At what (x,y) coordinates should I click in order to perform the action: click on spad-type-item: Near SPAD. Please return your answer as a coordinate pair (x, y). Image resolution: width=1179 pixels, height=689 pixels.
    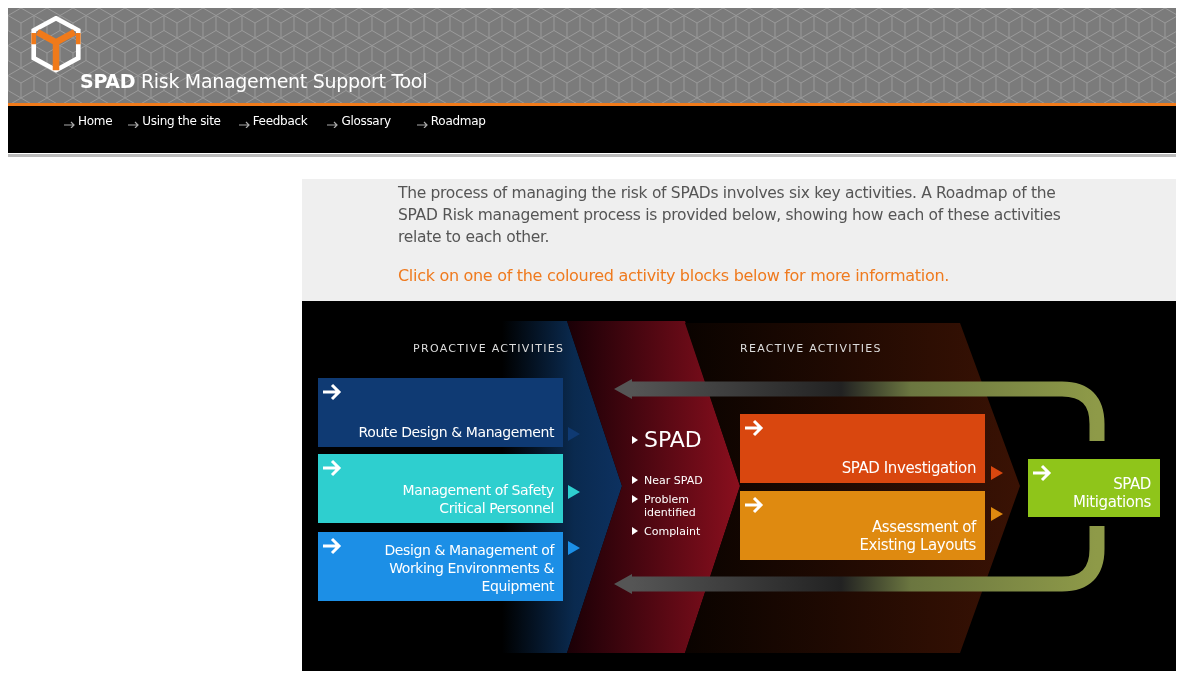
    Looking at the image, I should click on (673, 480).